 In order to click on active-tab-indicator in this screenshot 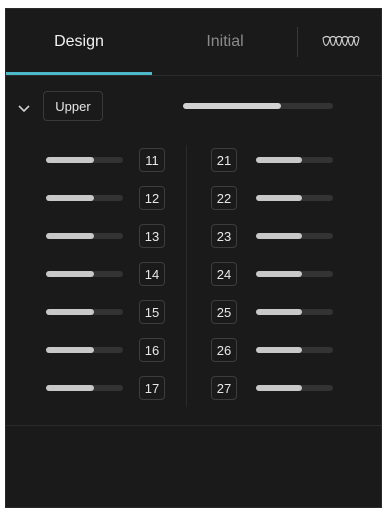, I will do `click(79, 73)`.